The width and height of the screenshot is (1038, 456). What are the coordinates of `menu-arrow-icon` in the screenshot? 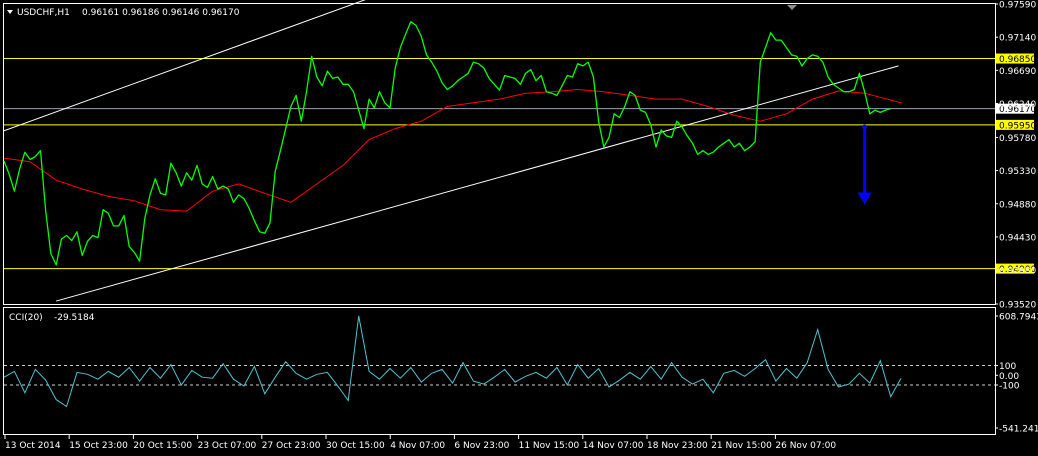 It's located at (10, 12).